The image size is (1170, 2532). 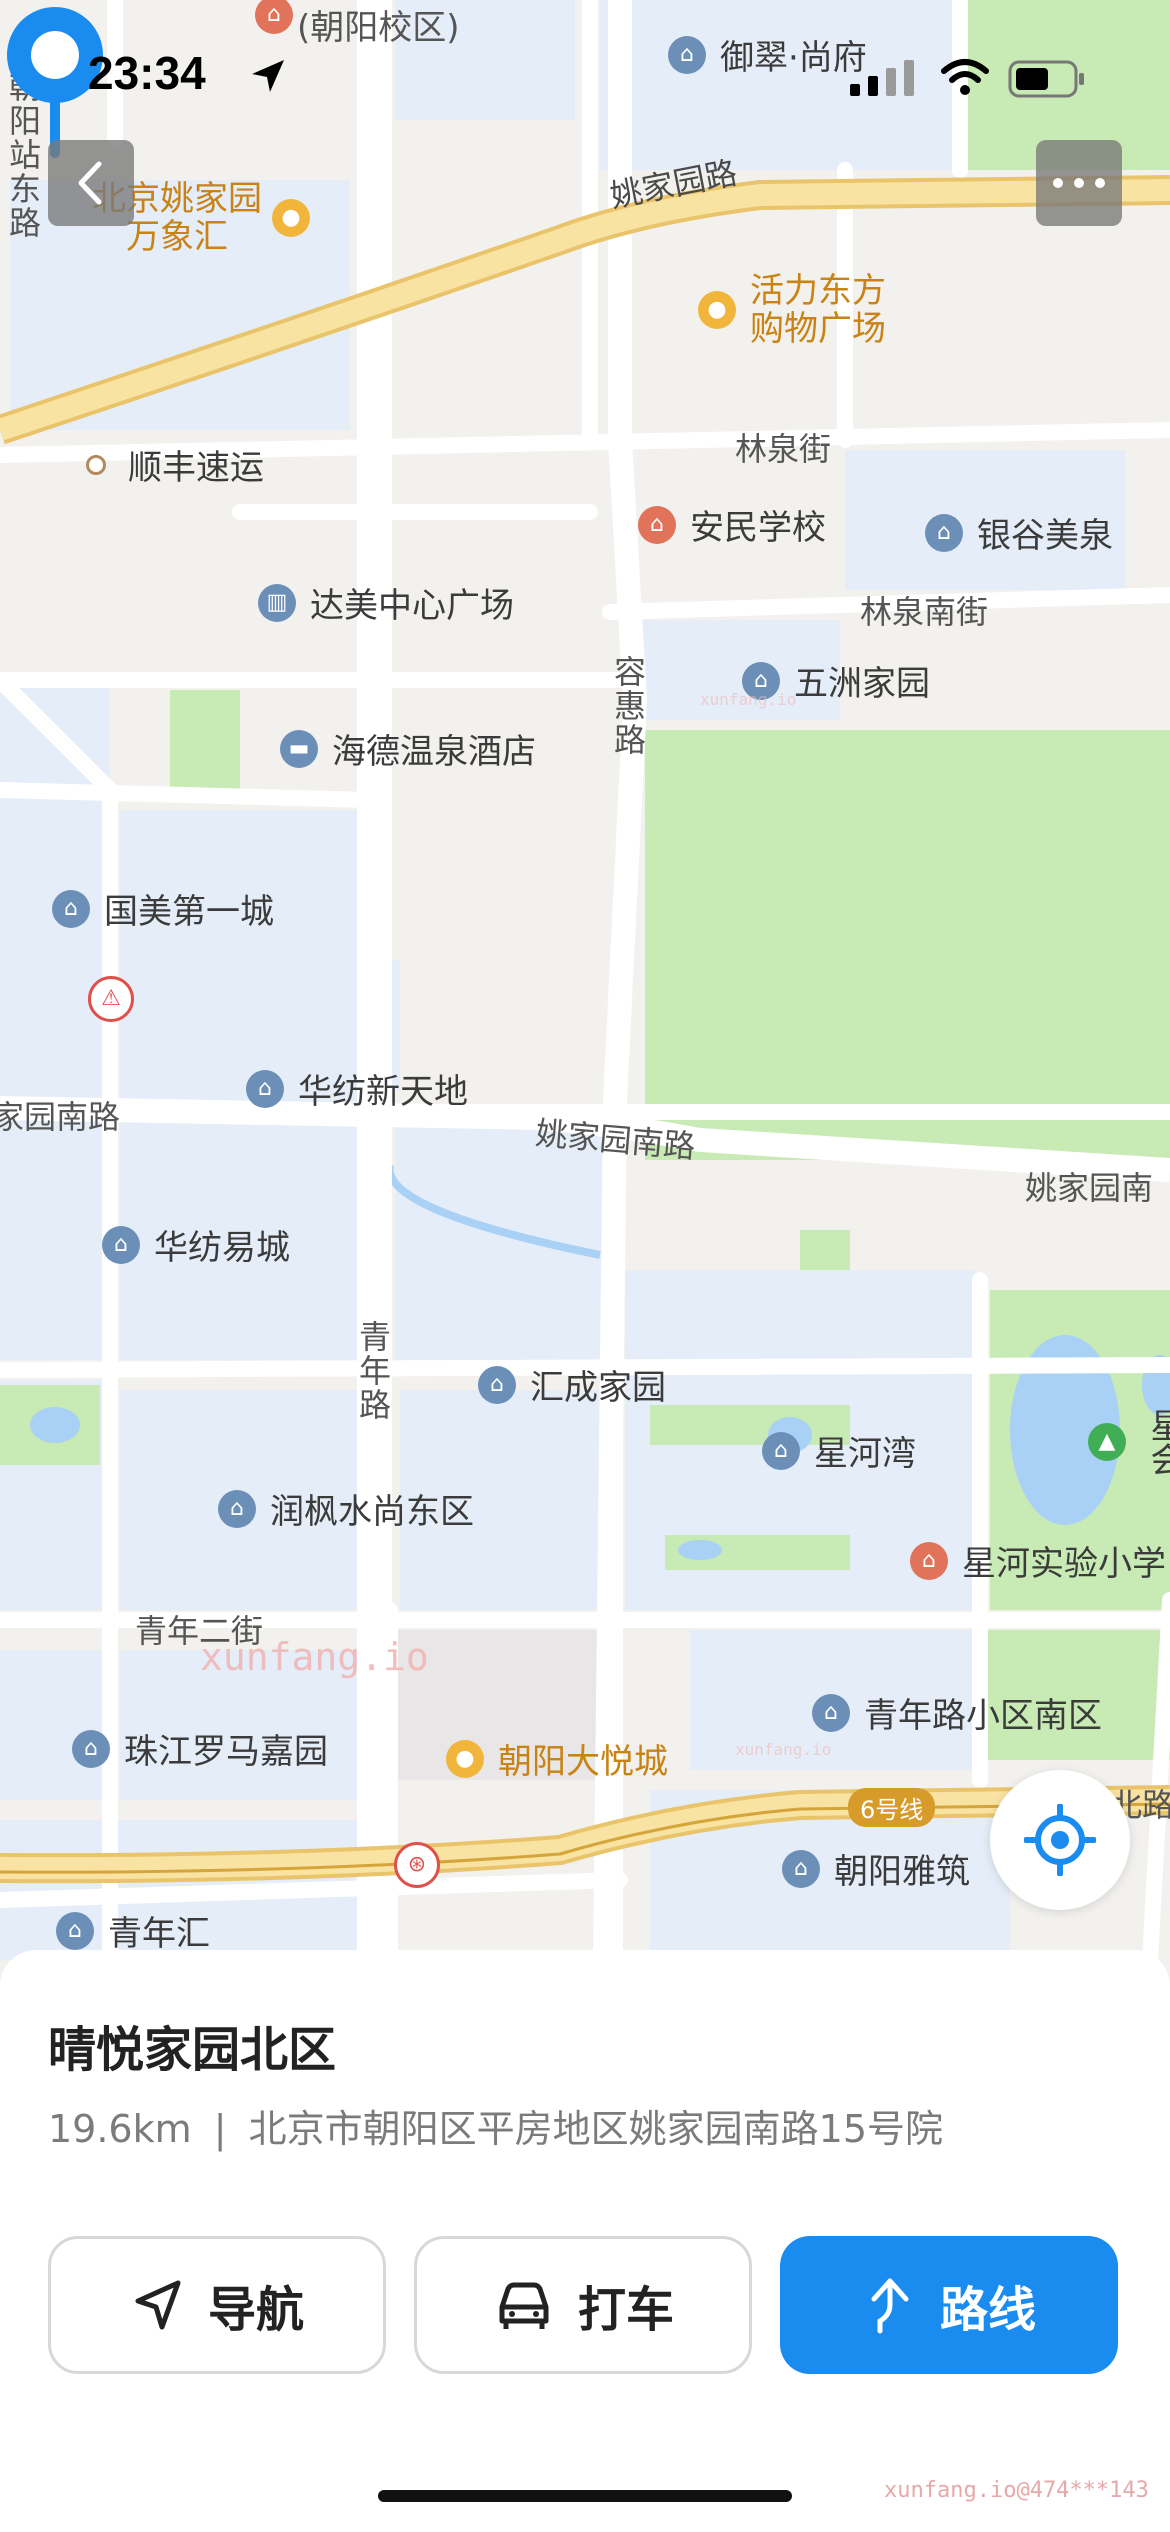 I want to click on navigate-button: 导航, so click(x=217, y=2305).